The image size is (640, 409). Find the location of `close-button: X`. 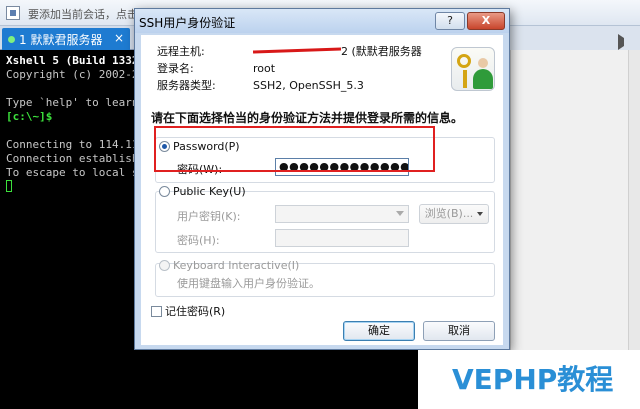

close-button: X is located at coordinates (486, 21).